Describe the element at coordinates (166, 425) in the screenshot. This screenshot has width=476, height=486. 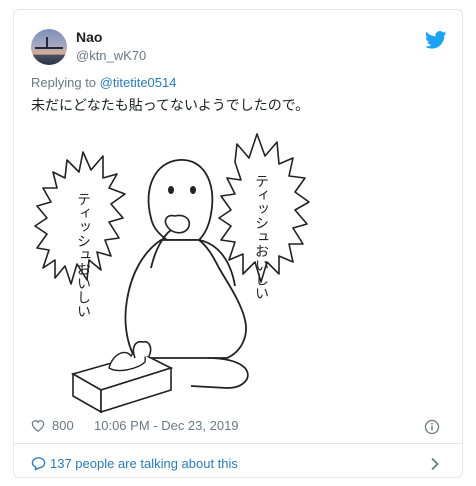
I see `tweet-timestamp: 10:06 PM - Dec 23, 2019` at that location.